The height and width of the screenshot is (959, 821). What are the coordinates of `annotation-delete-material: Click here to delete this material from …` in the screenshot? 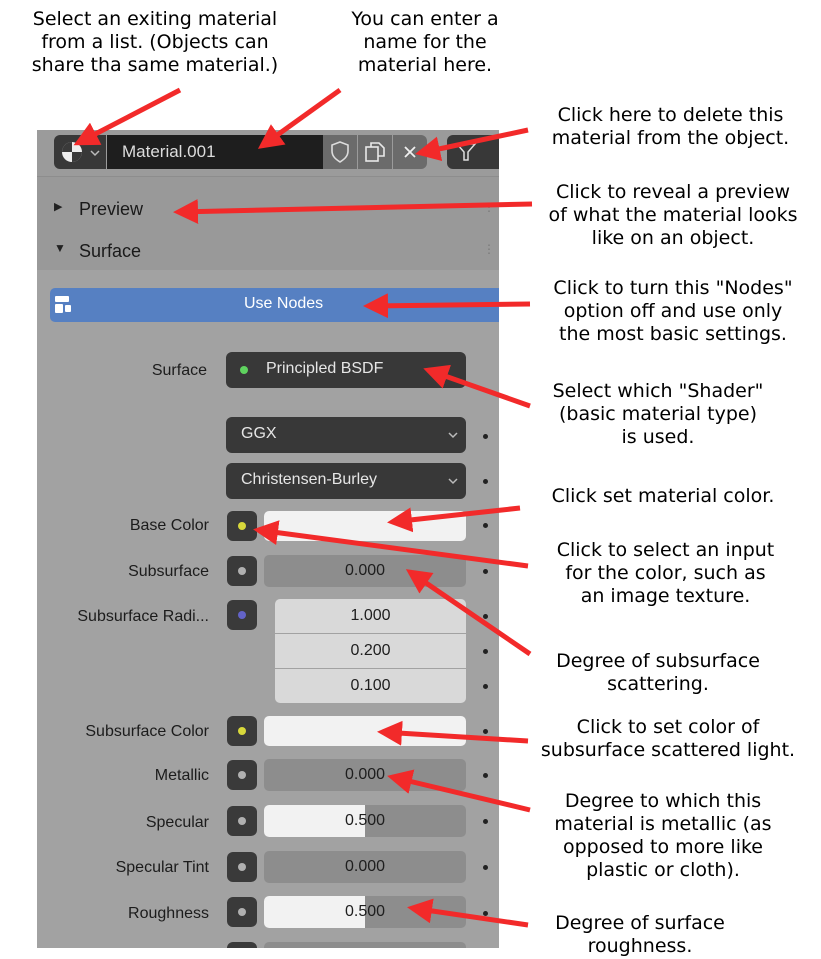 It's located at (670, 126).